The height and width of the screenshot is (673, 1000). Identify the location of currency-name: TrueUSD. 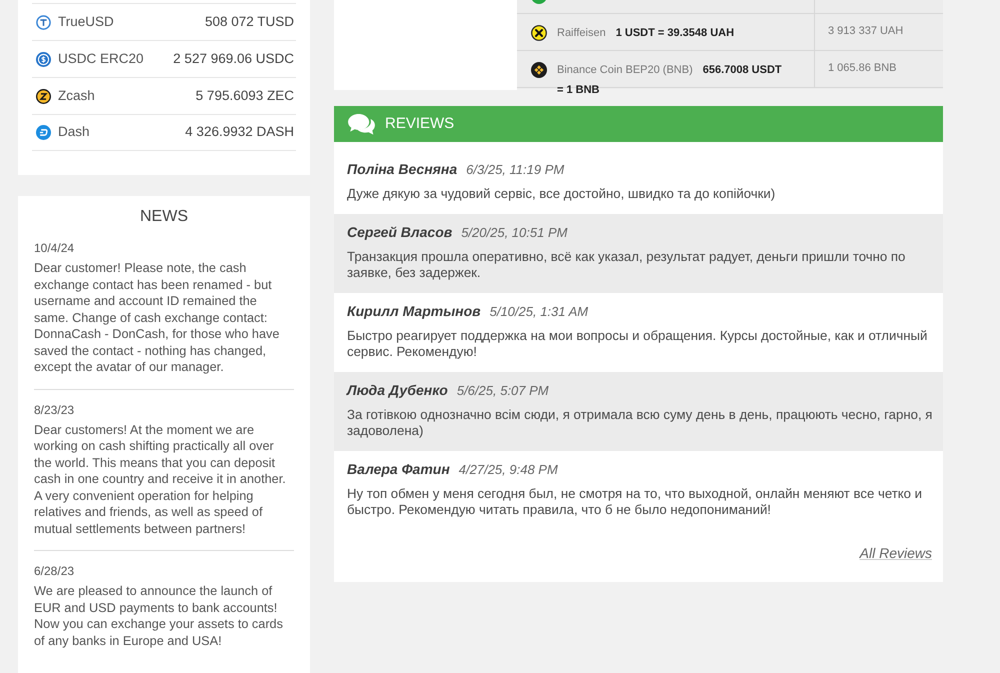
(86, 21).